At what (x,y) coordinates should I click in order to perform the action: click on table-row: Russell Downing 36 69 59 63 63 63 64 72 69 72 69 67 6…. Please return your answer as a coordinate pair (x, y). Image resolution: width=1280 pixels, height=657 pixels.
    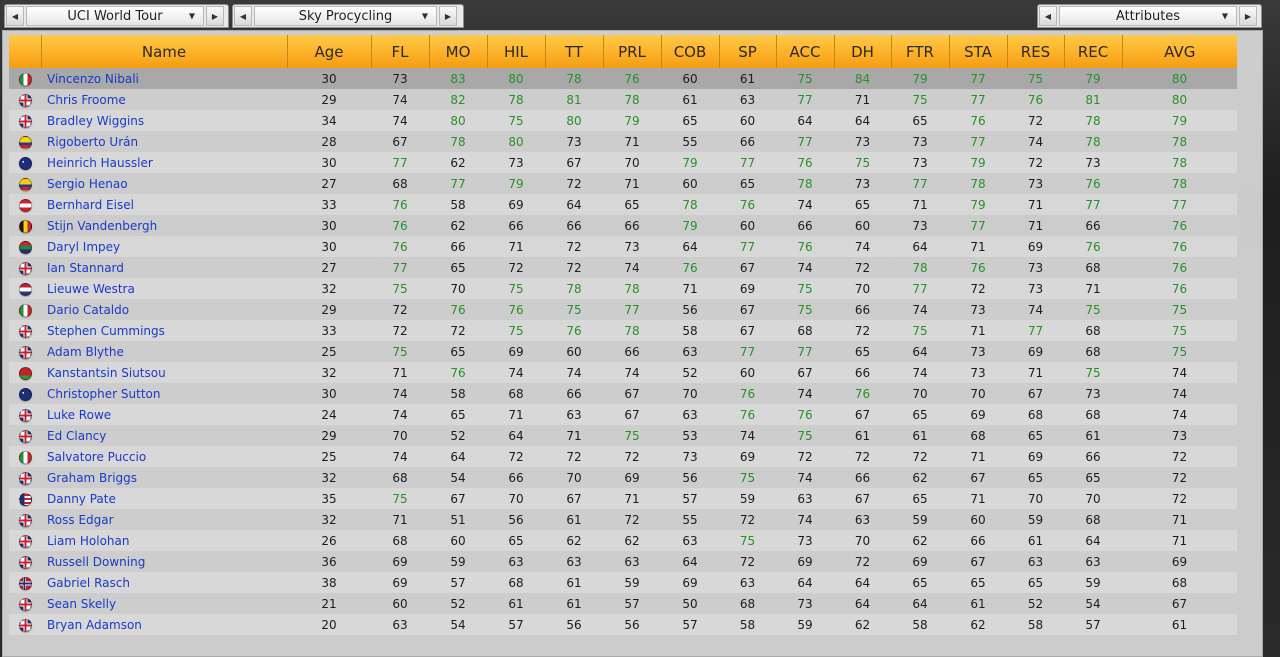
    Looking at the image, I should click on (623, 561).